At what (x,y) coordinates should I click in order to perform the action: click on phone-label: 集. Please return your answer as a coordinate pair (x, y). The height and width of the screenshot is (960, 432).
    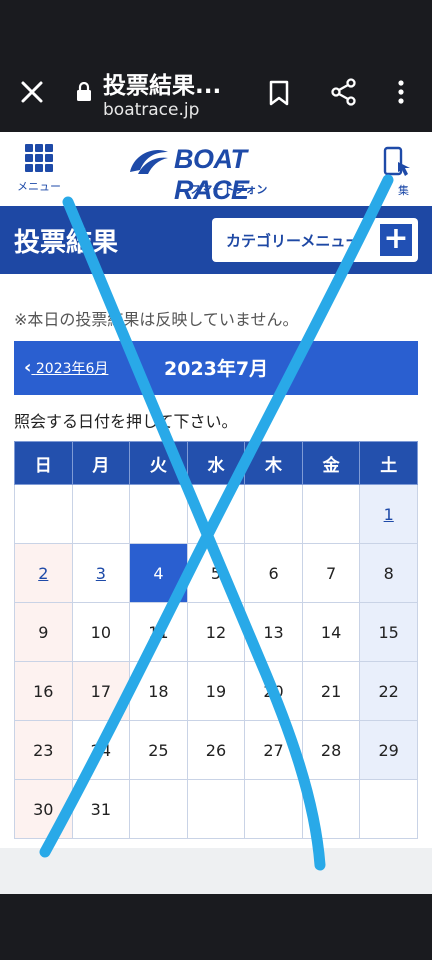
    Looking at the image, I should click on (403, 190).